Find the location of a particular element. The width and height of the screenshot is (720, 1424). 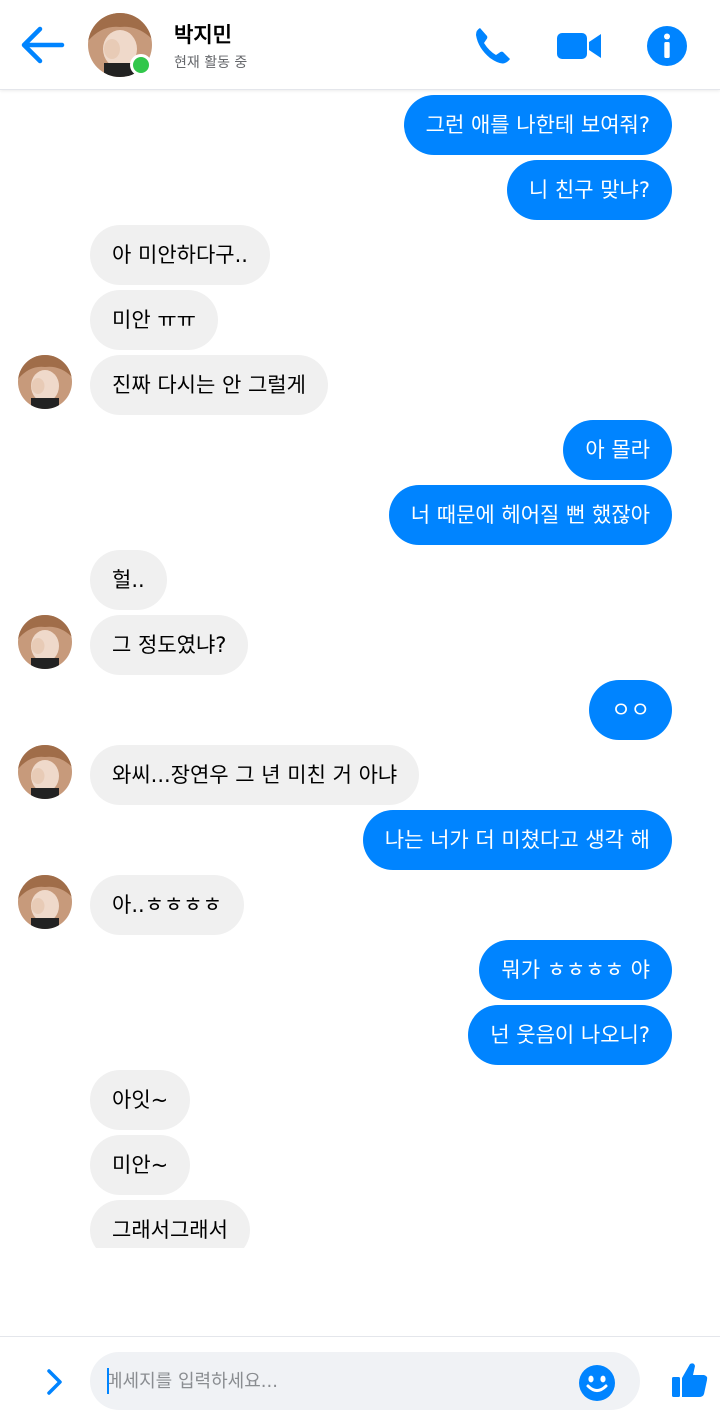

outgoing-message: 그런 애를 나한테 보여줘? is located at coordinates (537, 125).